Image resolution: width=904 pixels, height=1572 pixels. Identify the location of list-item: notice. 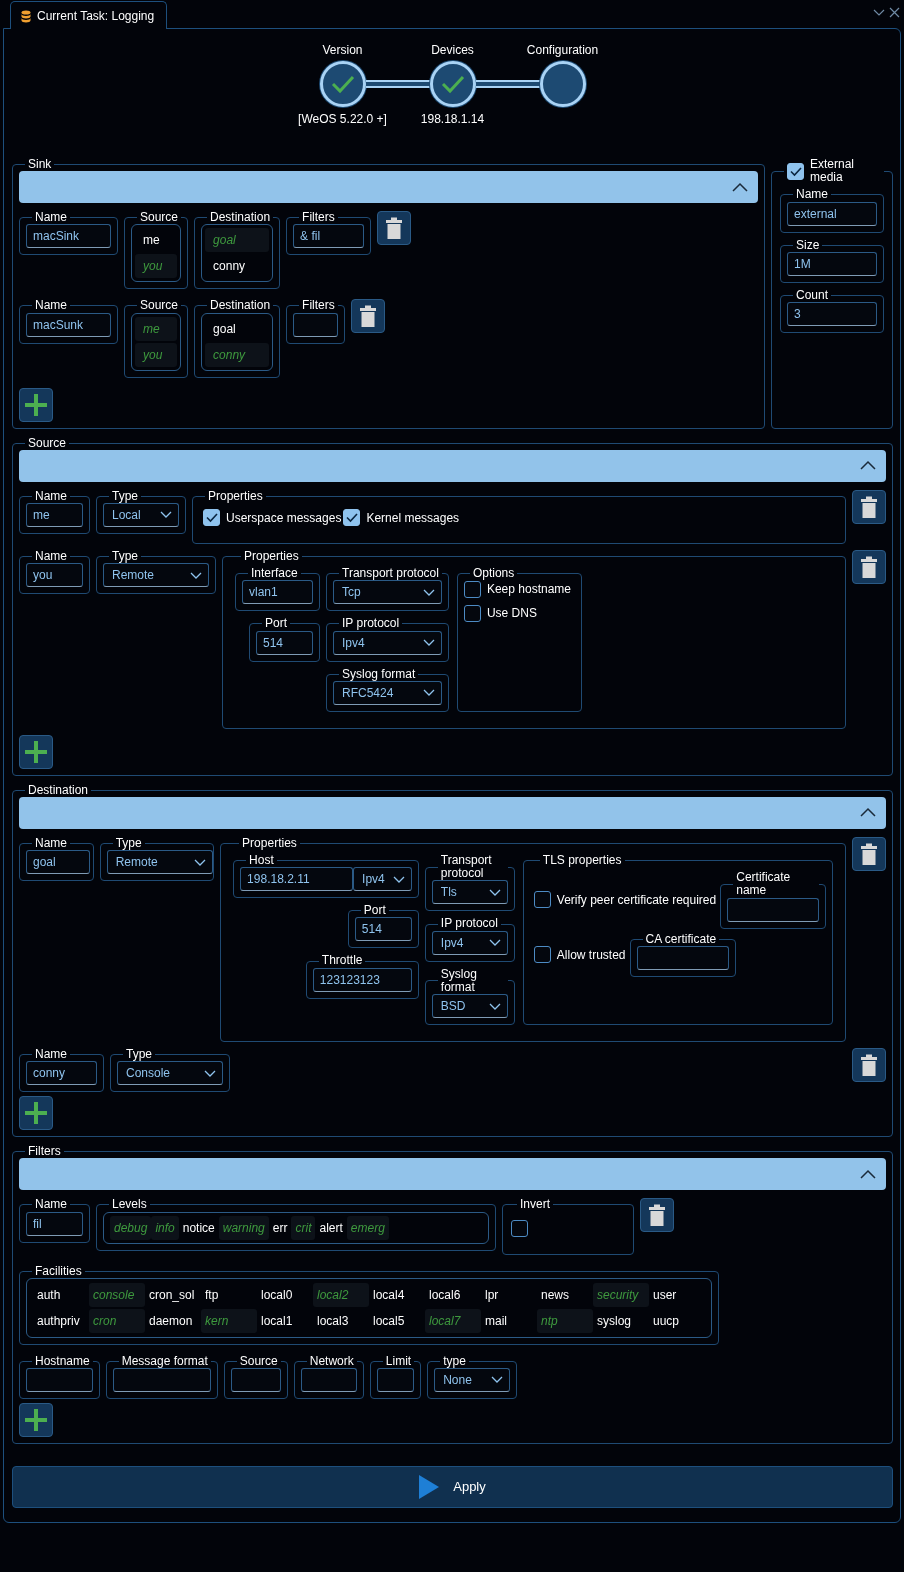
(198, 1227).